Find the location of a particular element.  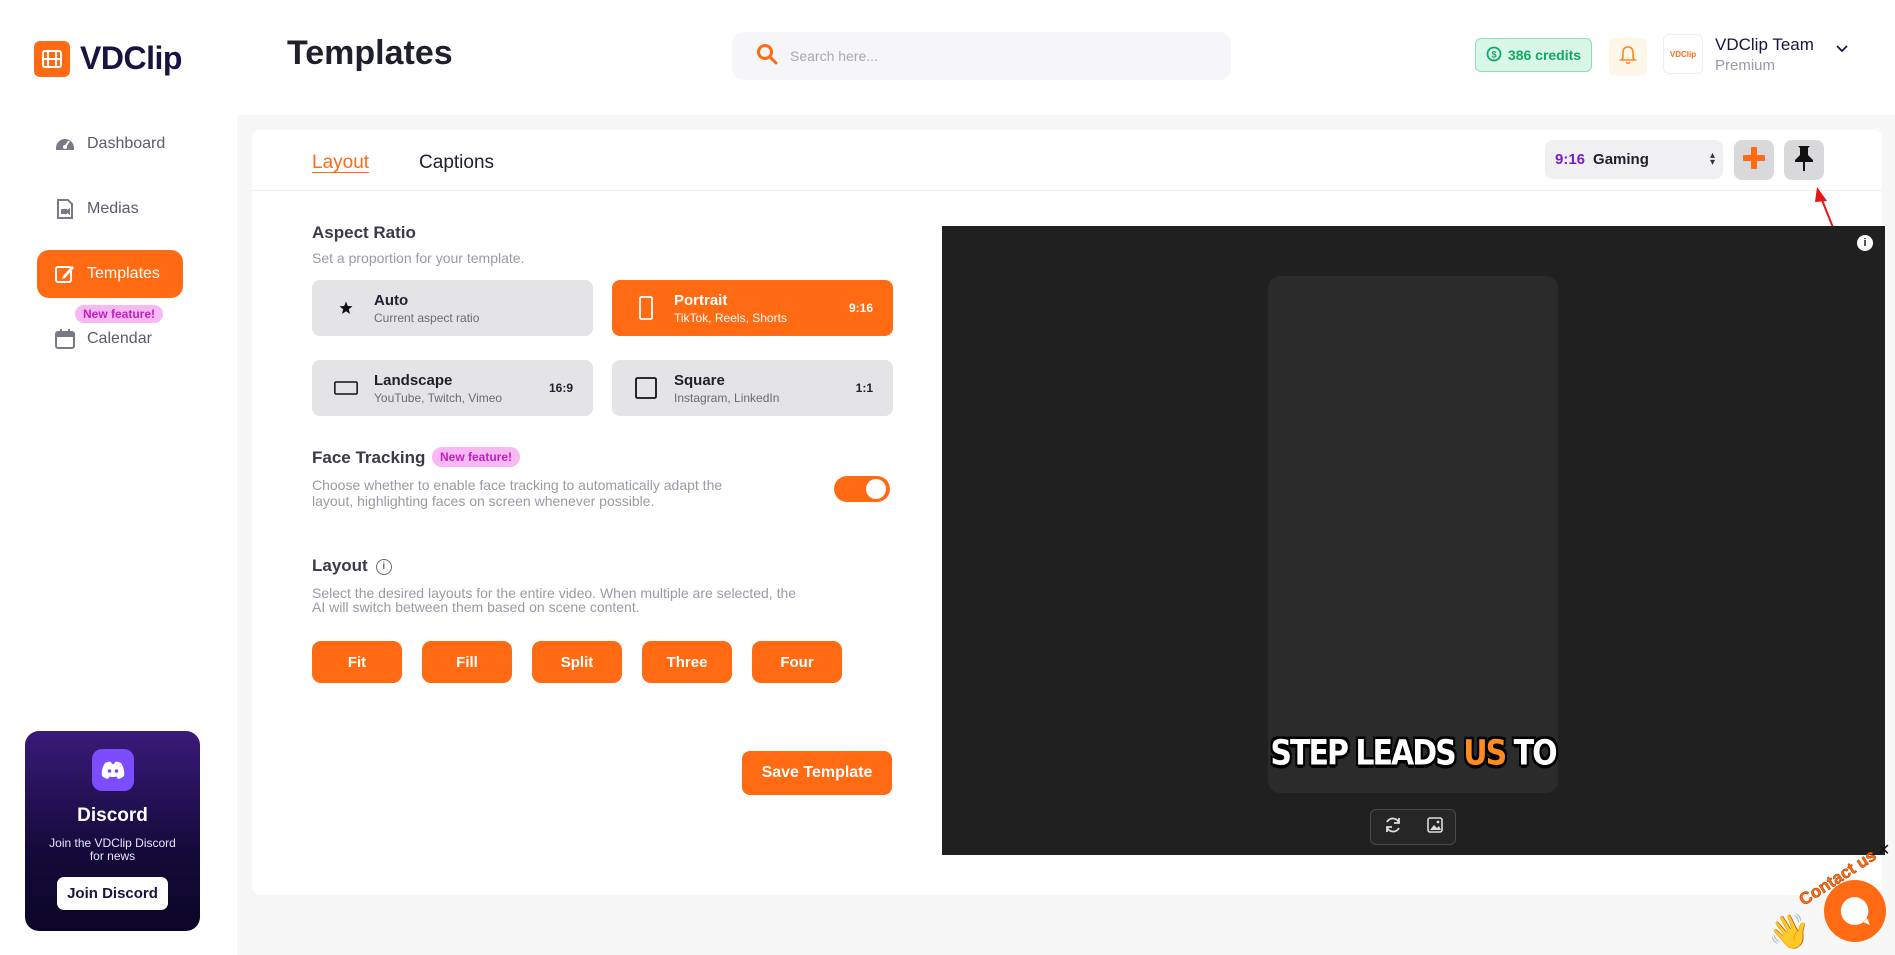

credits-badge: $ 386 credits is located at coordinates (1533, 55).